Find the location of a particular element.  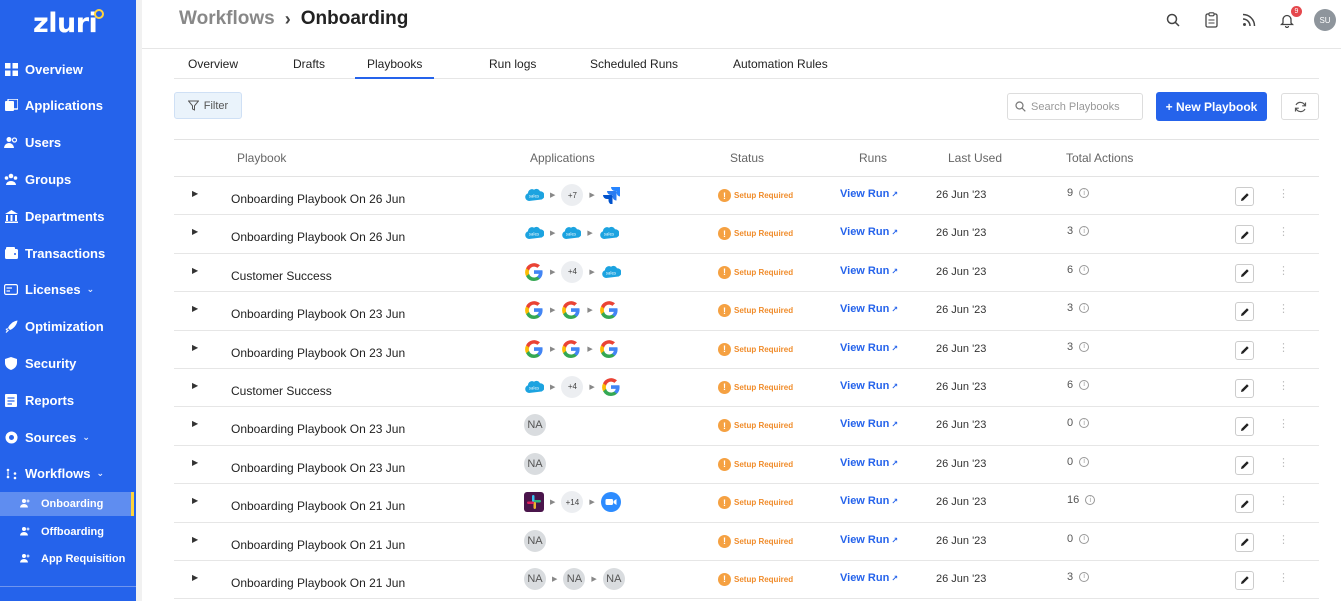

sidebar-subitem-onboarding: Onboarding is located at coordinates (67, 504).